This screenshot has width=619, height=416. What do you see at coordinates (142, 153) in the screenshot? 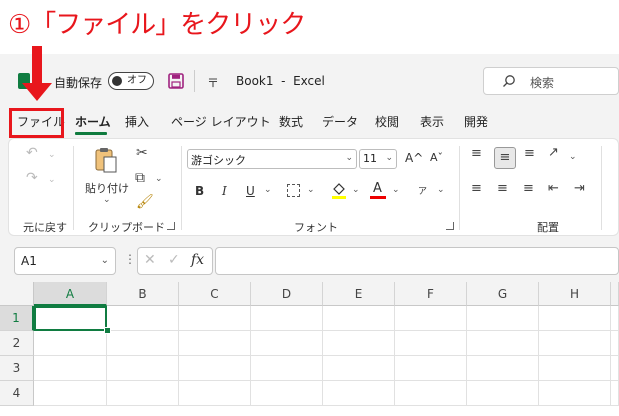
I see `cut-icon: ✂` at bounding box center [142, 153].